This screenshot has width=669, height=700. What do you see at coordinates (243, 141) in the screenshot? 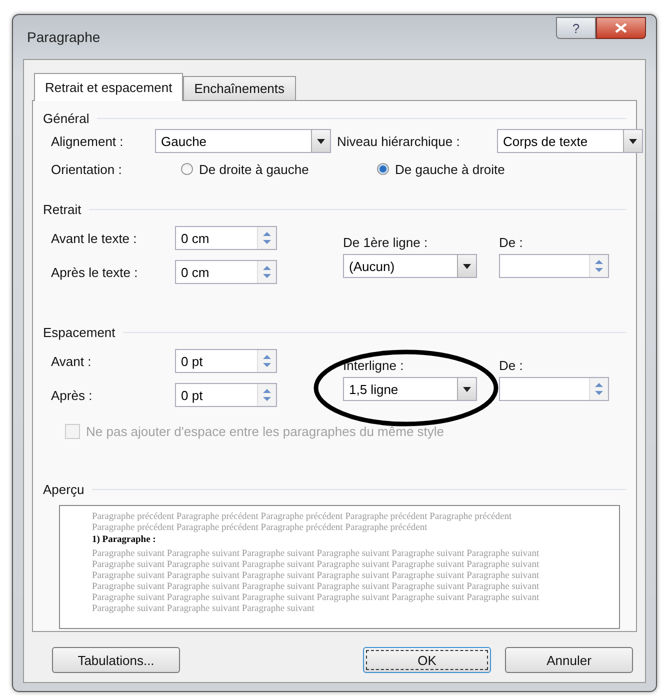
I see `alignment-dropdown: Gauche` at bounding box center [243, 141].